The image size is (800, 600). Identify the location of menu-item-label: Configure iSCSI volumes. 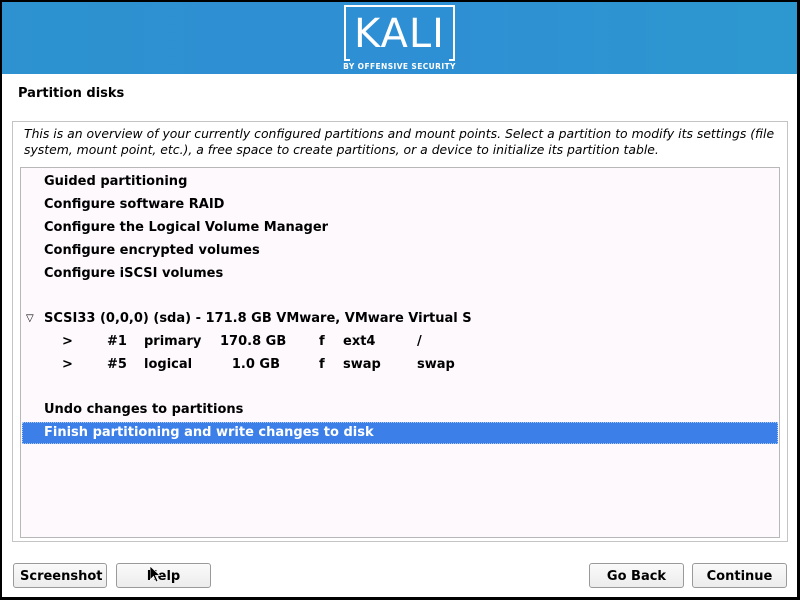
(134, 273).